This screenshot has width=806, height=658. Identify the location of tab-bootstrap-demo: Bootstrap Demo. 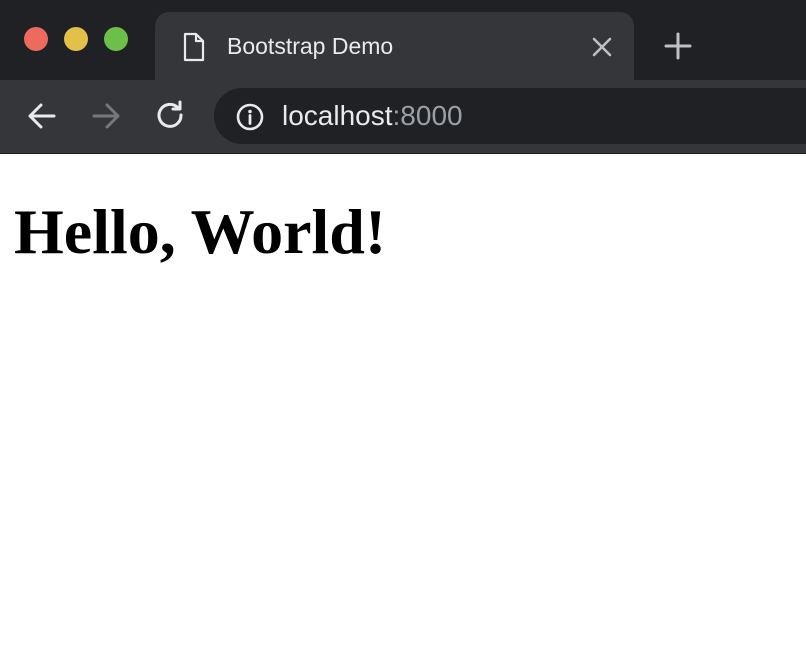
(394, 46).